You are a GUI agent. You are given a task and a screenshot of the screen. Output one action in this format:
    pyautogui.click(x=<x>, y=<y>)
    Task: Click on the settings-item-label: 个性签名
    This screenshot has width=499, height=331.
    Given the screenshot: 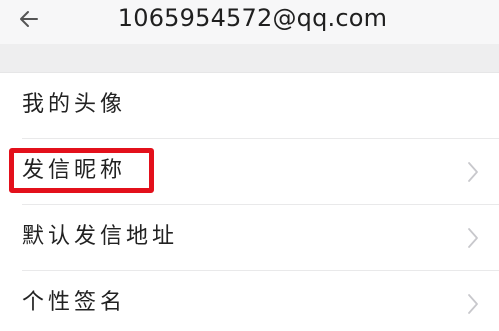 What is the action you would take?
    pyautogui.click(x=74, y=302)
    